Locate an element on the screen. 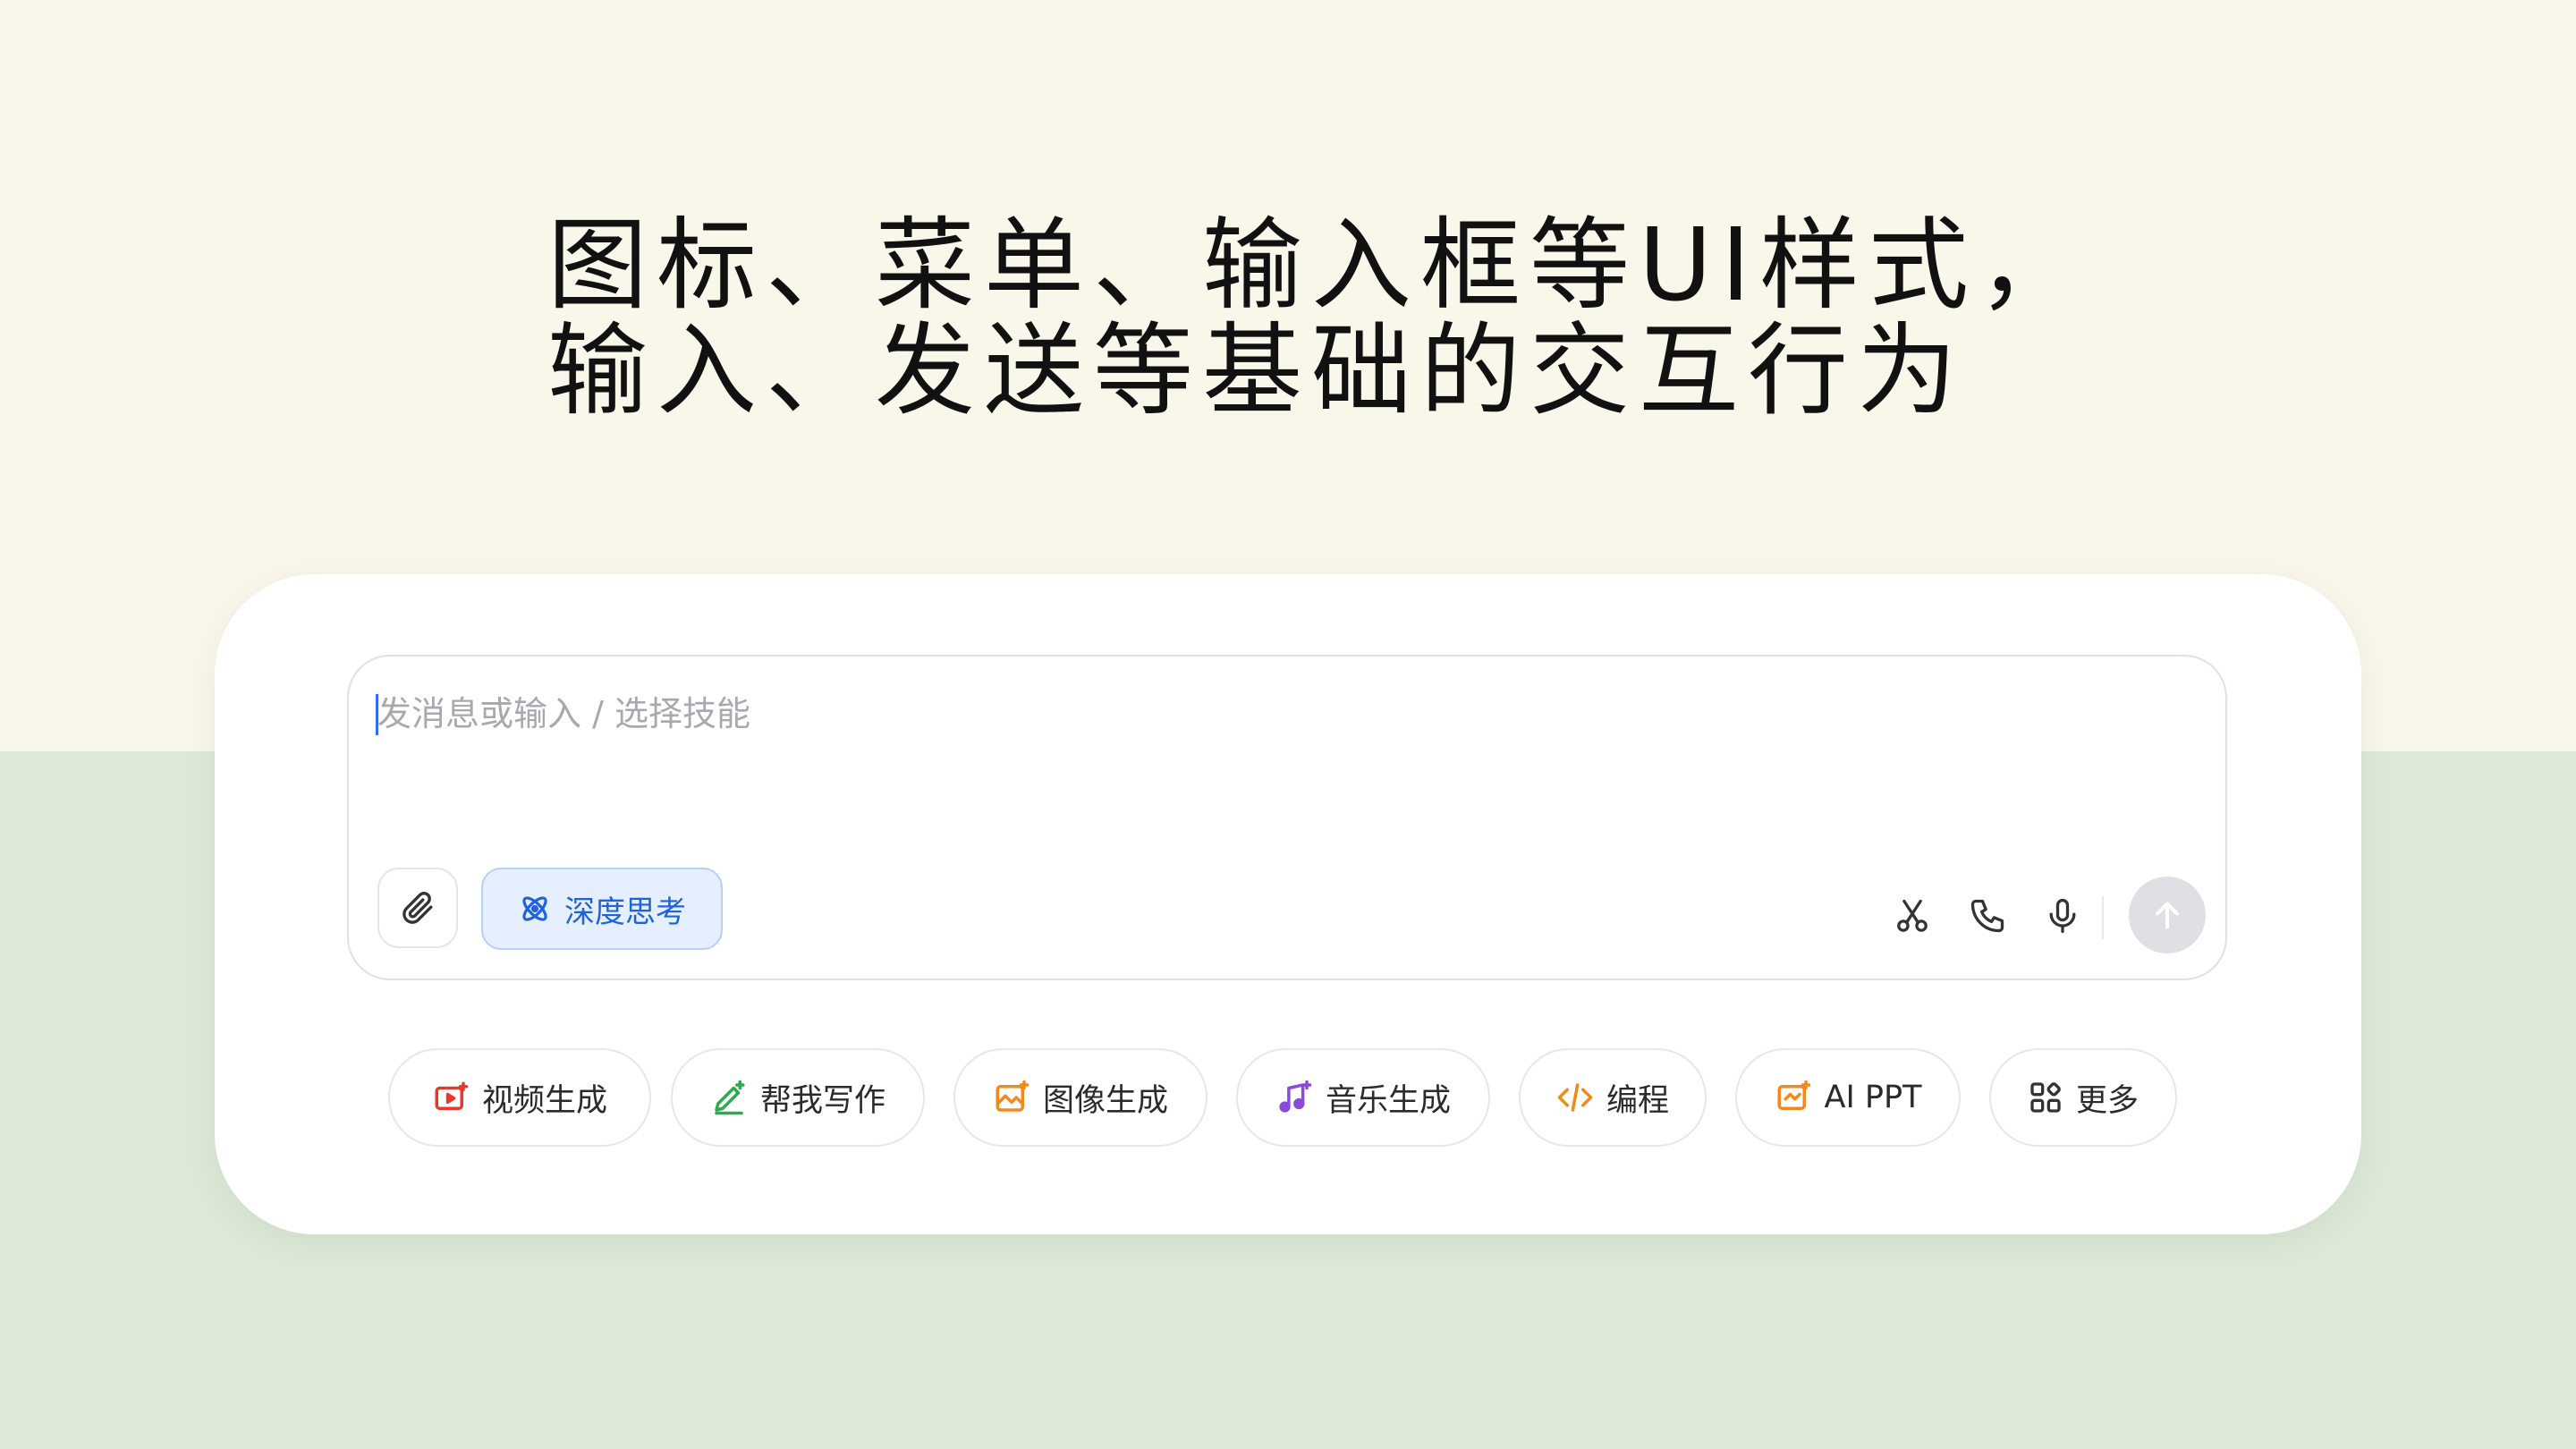 Image resolution: width=2576 pixels, height=1449 pixels. skill-chip-video: 视频生成 is located at coordinates (519, 1097).